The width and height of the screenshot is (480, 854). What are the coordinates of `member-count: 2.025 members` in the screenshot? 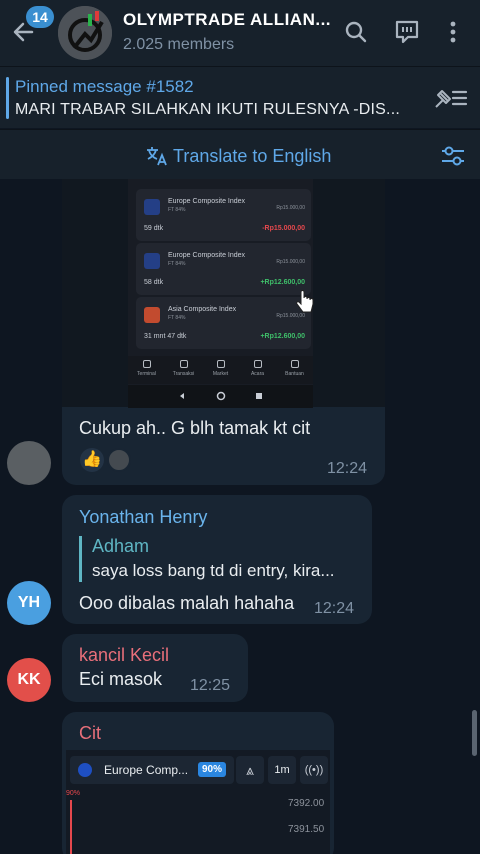 It's located at (179, 44).